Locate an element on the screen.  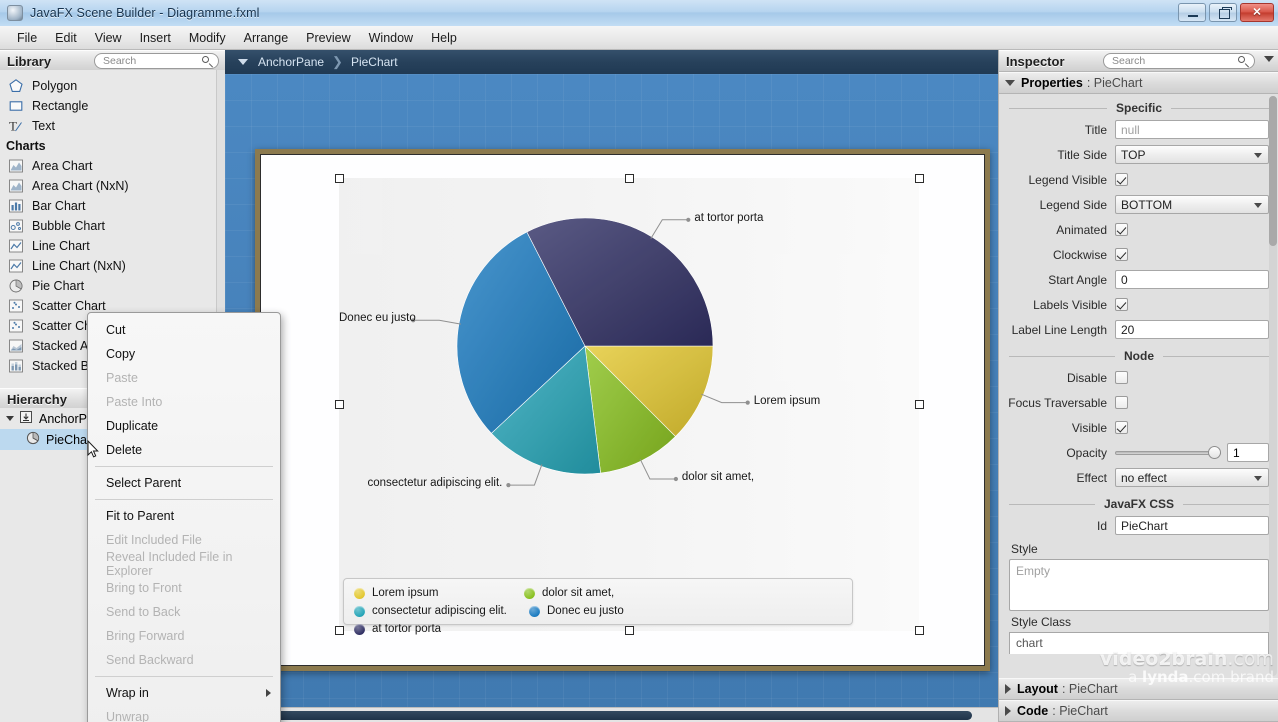
legend-side-select: BOTTOM is located at coordinates (1192, 204).